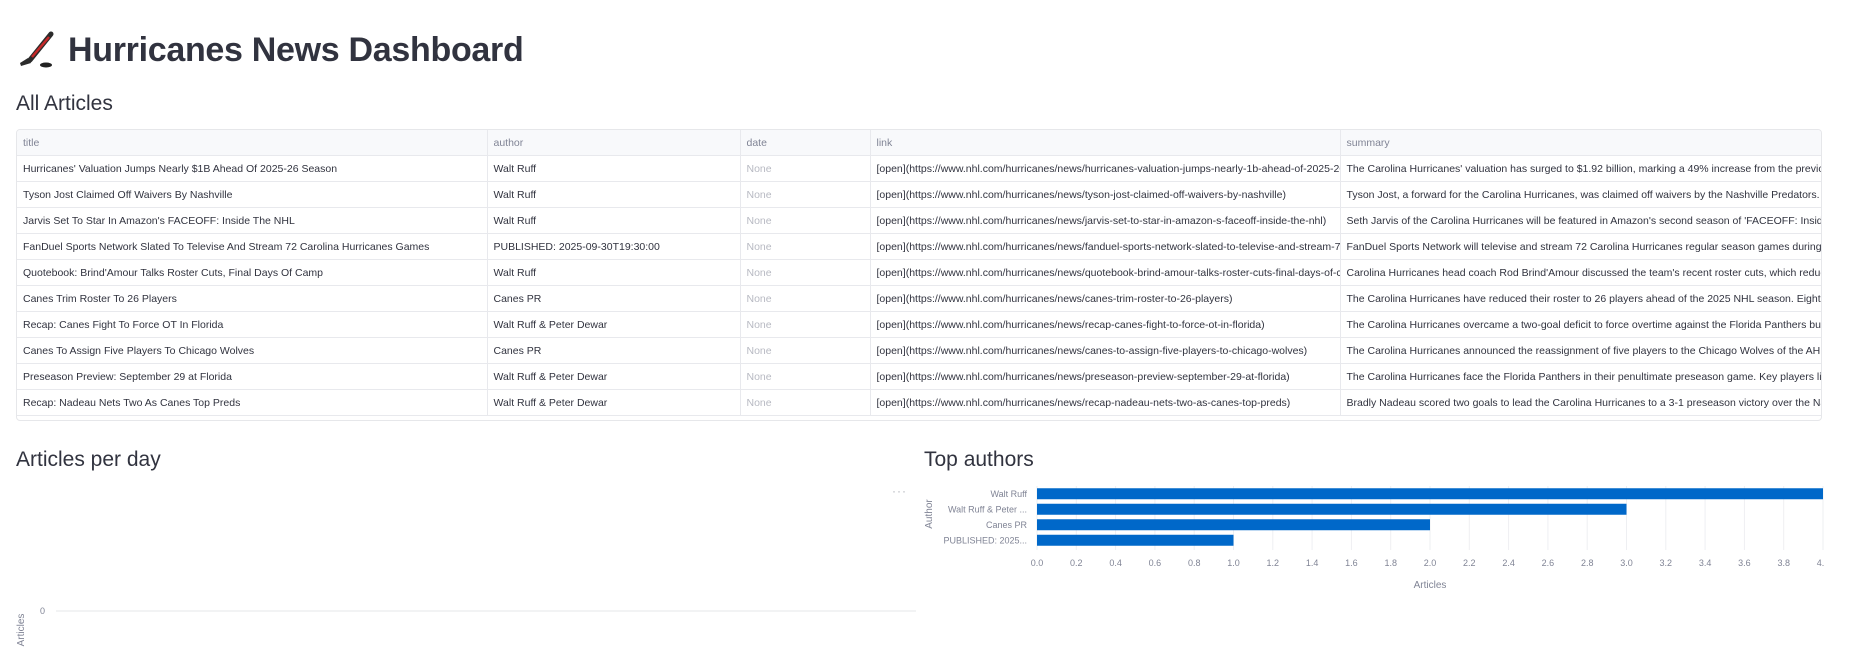 This screenshot has height=655, width=1850. I want to click on x-tick-label: 0.6, so click(1155, 563).